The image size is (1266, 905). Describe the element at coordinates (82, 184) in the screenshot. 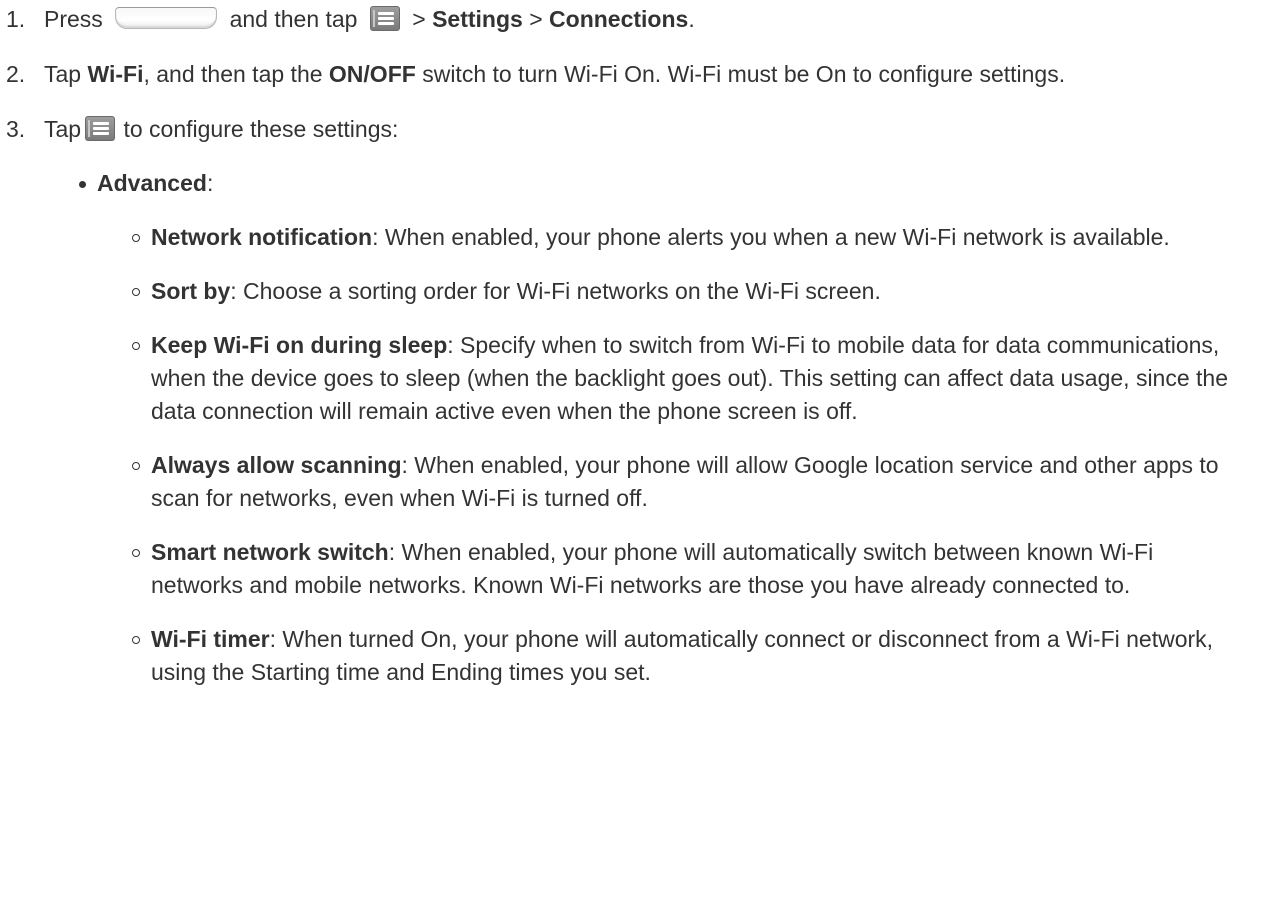

I see `bullet-dot` at that location.